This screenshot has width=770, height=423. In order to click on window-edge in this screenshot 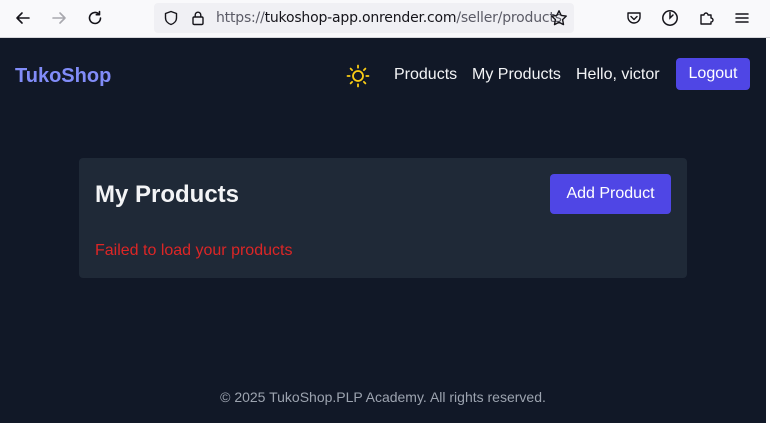, I will do `click(768, 230)`.